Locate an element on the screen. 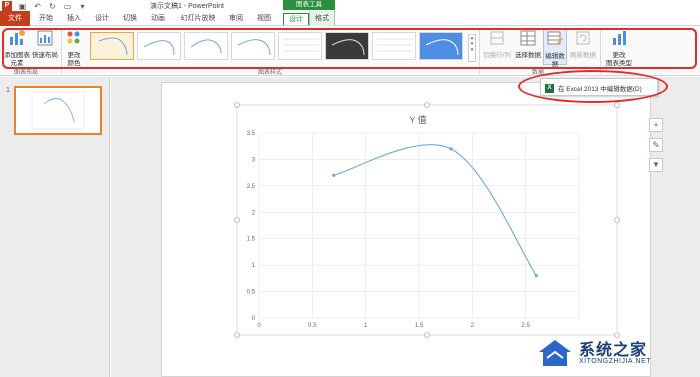 This screenshot has height=377, width=700. tab-slideshow: 幻灯片放映 is located at coordinates (198, 19).